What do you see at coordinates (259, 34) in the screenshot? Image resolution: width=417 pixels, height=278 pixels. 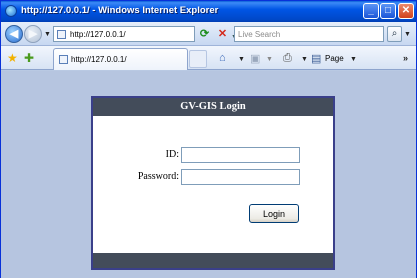 I see `search-placeholder: Live Search` at bounding box center [259, 34].